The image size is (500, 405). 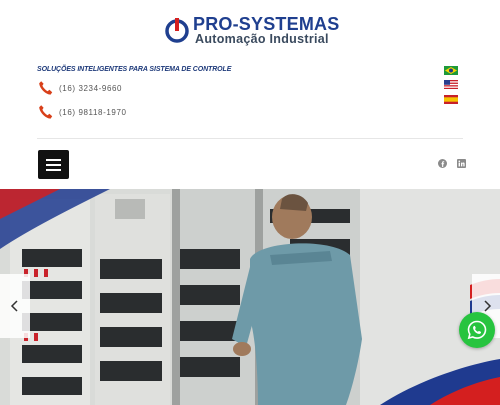 I want to click on brazil-flag-icon, so click(x=451, y=70).